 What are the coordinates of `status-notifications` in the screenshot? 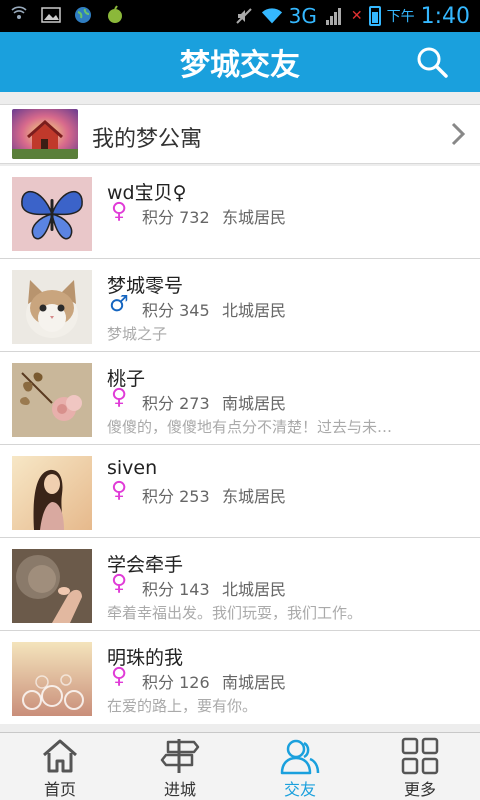 It's located at (67, 15).